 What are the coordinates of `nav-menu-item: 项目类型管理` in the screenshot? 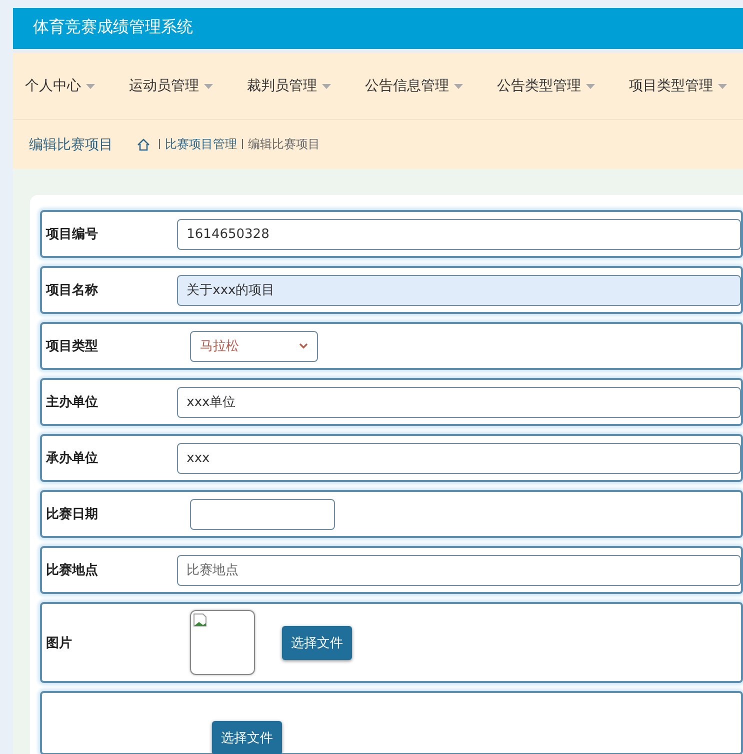 It's located at (678, 86).